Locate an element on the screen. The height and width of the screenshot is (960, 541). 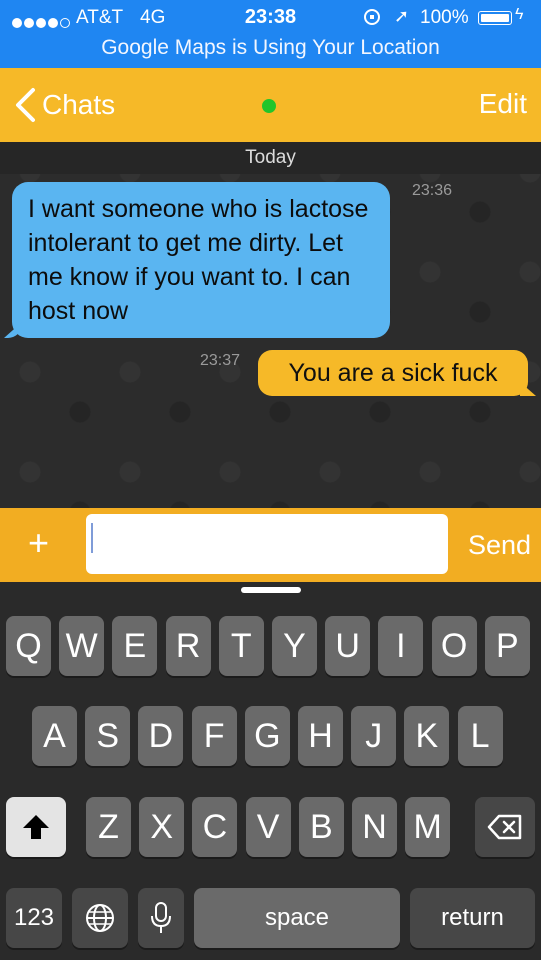
key-z: Z is located at coordinates (108, 827).